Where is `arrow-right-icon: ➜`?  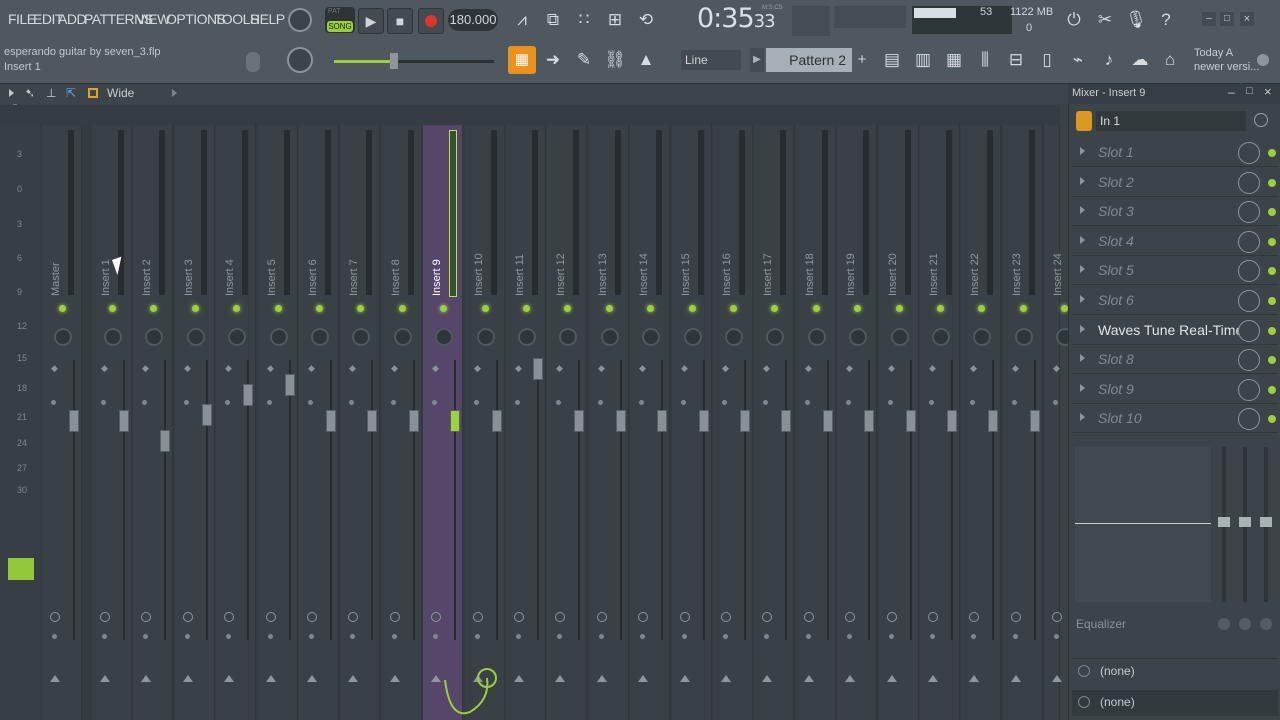
arrow-right-icon: ➜ is located at coordinates (553, 60).